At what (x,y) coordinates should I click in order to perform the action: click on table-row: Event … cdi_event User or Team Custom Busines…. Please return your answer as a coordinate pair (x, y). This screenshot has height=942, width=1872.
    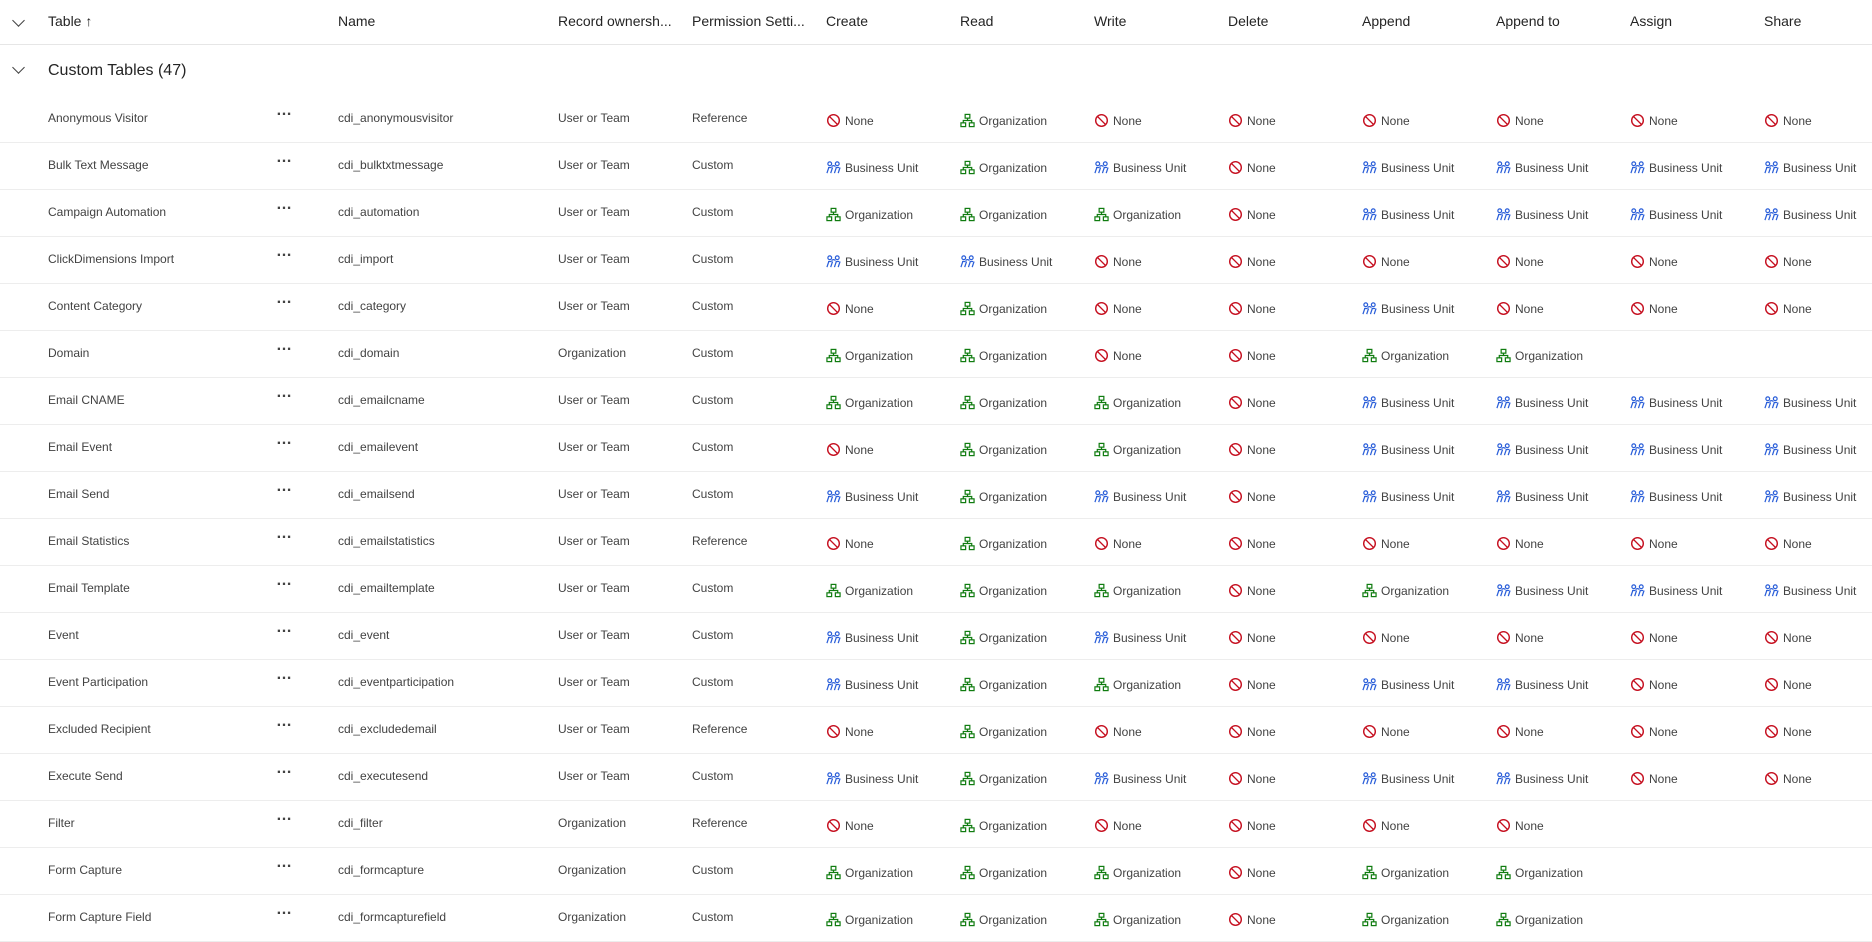
    Looking at the image, I should click on (936, 636).